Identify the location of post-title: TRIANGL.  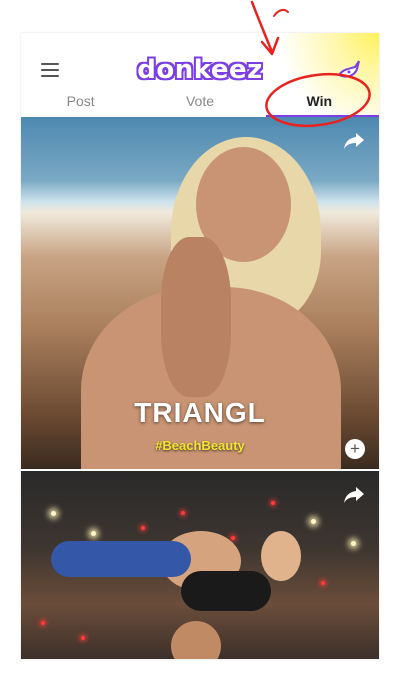
(200, 412).